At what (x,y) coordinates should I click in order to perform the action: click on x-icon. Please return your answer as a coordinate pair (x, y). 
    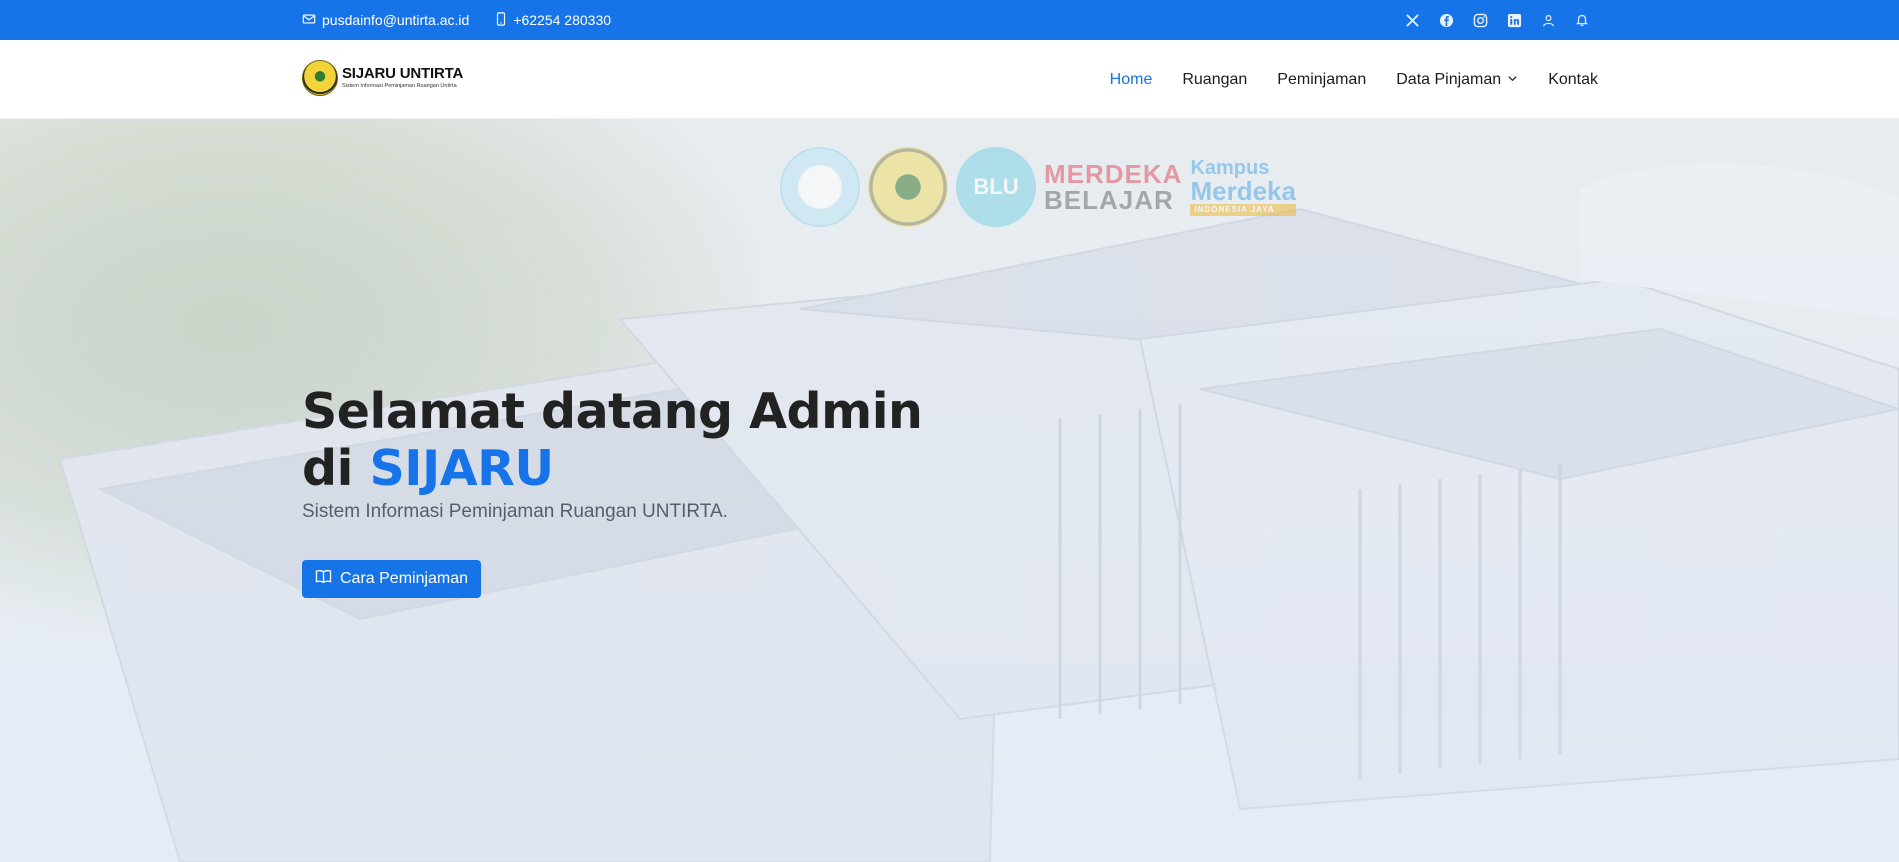
    Looking at the image, I should click on (1412, 20).